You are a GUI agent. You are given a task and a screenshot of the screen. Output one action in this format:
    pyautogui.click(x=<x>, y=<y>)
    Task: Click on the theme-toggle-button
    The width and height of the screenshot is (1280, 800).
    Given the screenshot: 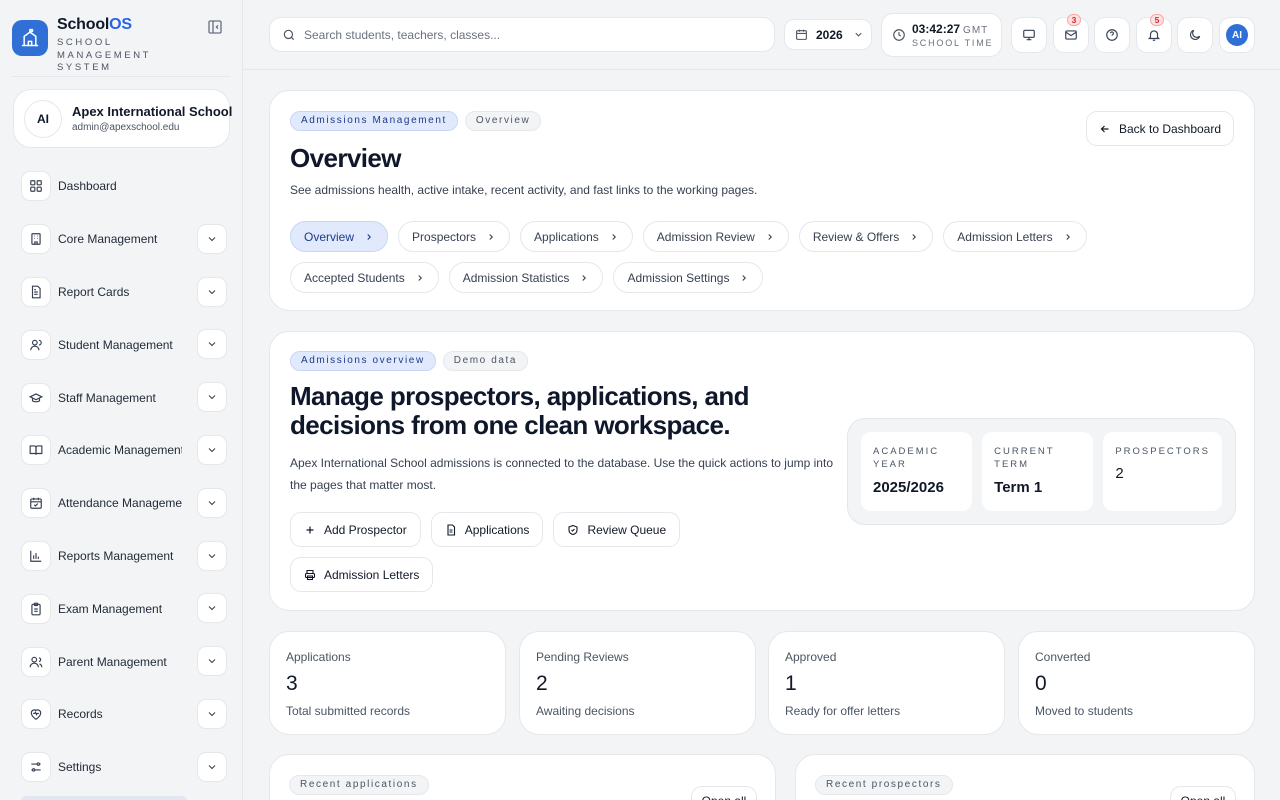 What is the action you would take?
    pyautogui.click(x=1195, y=35)
    